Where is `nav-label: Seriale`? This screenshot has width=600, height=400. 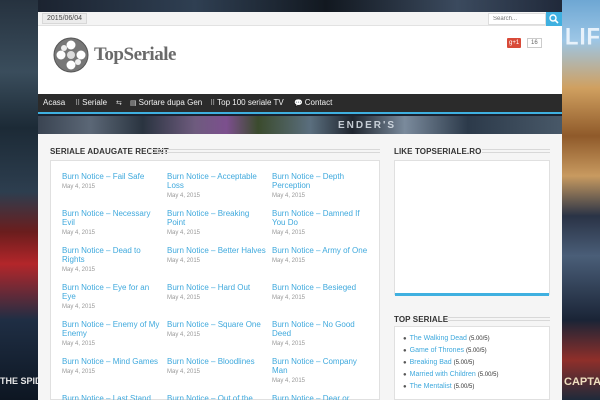
nav-label: Seriale is located at coordinates (95, 102).